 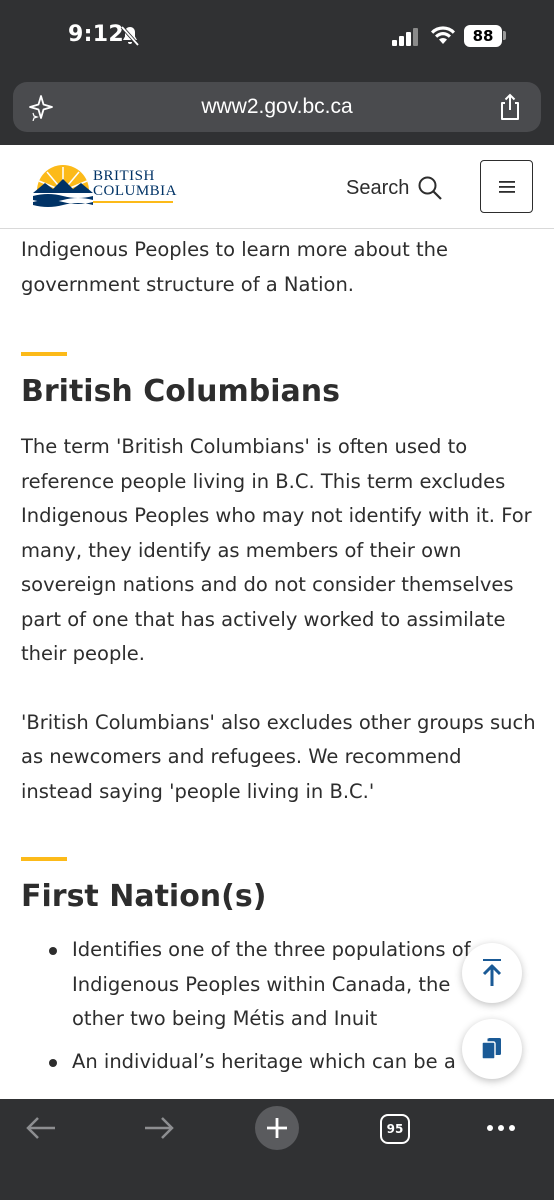 What do you see at coordinates (180, 391) in the screenshot?
I see `section-heading-british-columbians: British Columbians` at bounding box center [180, 391].